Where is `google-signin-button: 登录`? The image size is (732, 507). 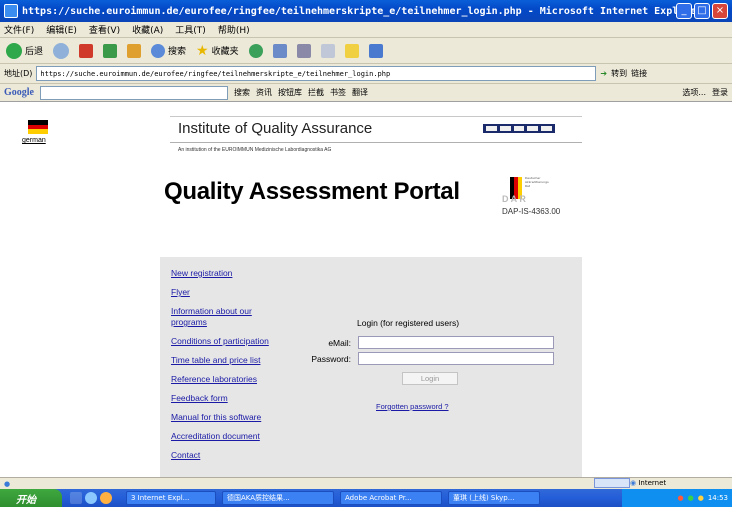 google-signin-button: 登录 is located at coordinates (720, 92).